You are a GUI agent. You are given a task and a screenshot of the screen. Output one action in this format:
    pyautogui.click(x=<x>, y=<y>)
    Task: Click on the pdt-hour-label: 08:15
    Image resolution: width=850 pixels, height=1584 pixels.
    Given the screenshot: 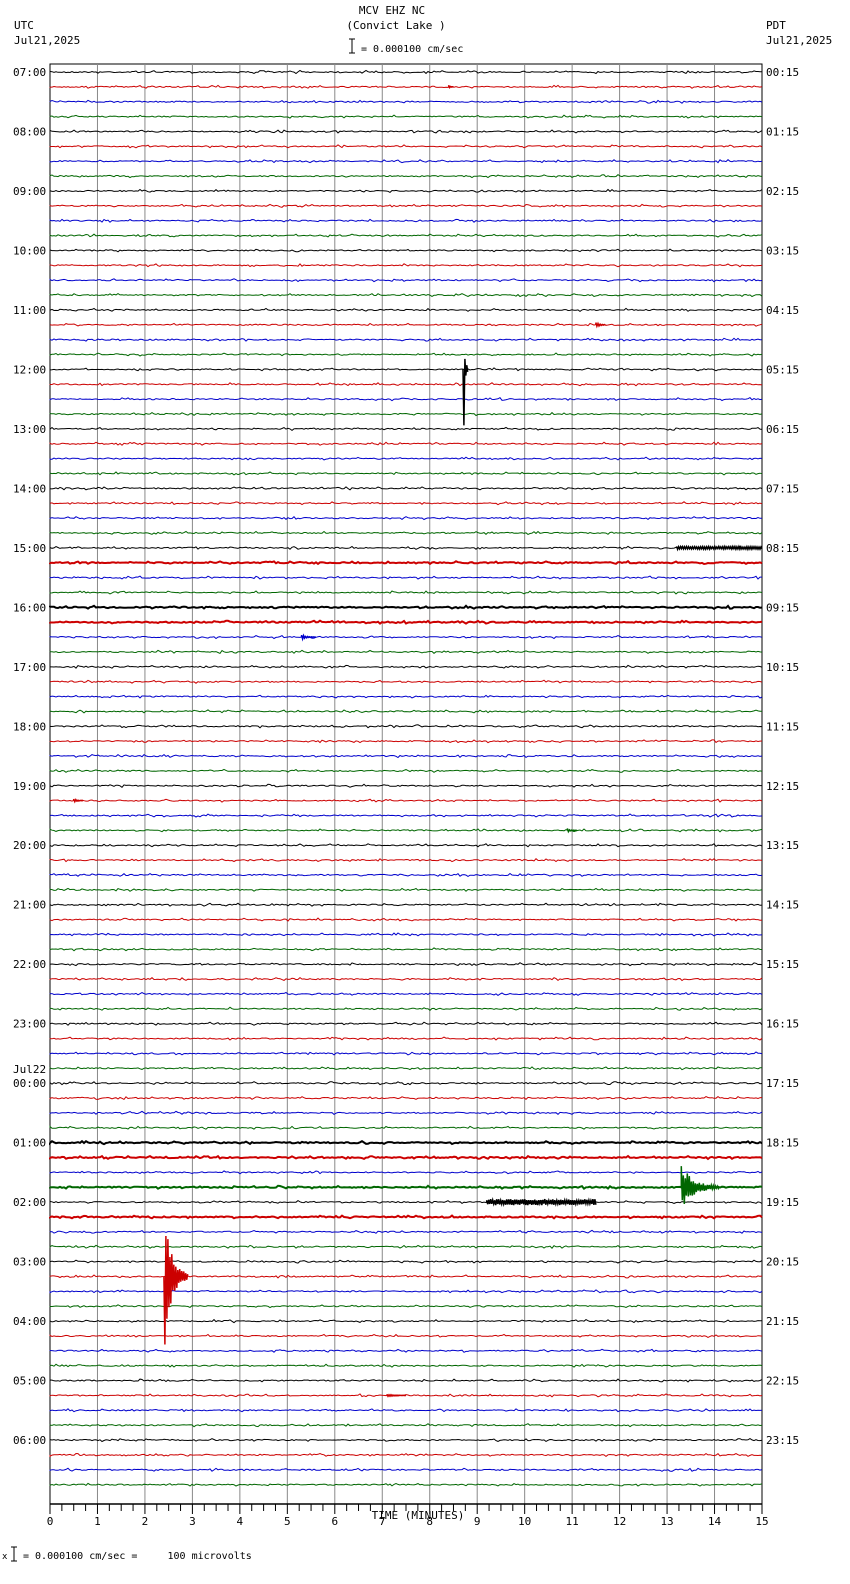 What is the action you would take?
    pyautogui.click(x=782, y=548)
    